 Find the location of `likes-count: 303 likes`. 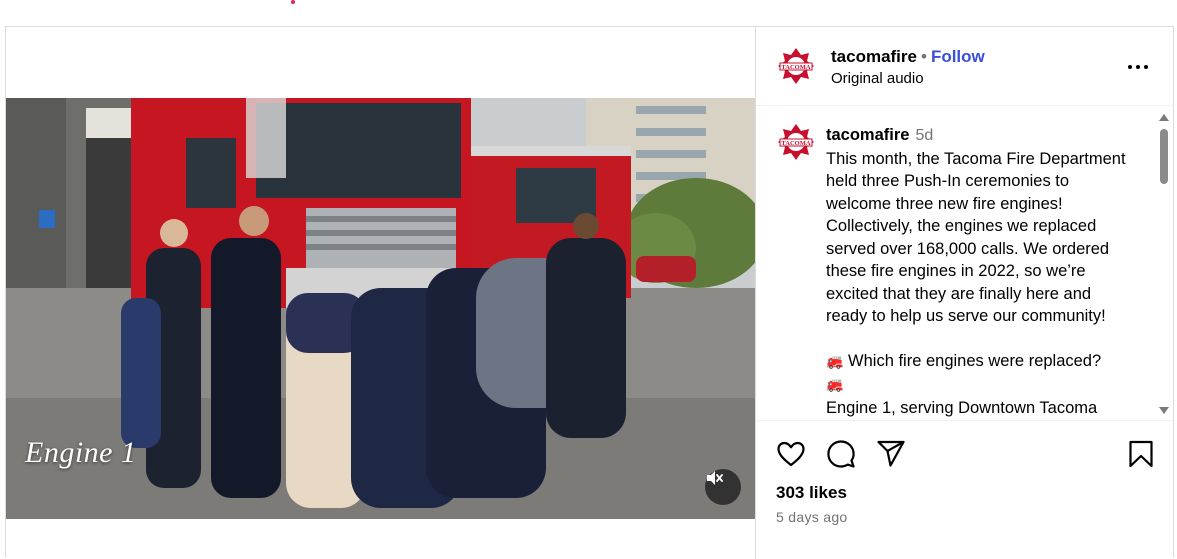

likes-count: 303 likes is located at coordinates (811, 493).